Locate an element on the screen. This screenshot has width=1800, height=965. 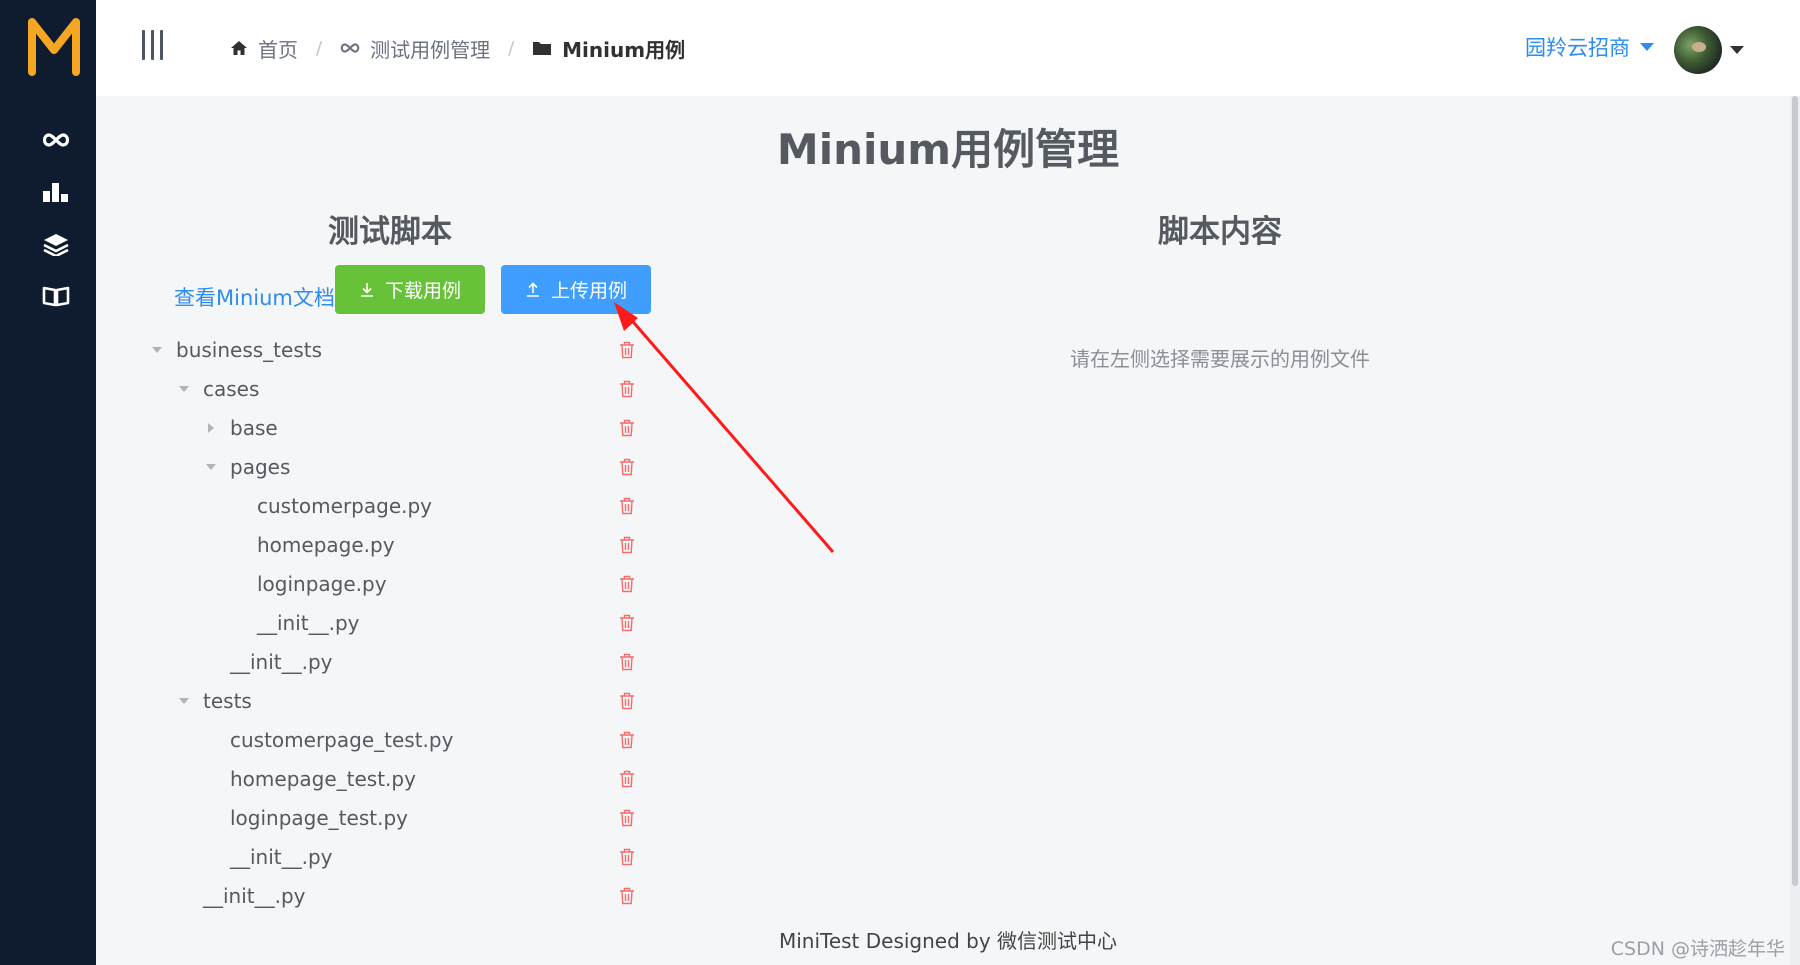
tree-node: tests is located at coordinates (400, 700).